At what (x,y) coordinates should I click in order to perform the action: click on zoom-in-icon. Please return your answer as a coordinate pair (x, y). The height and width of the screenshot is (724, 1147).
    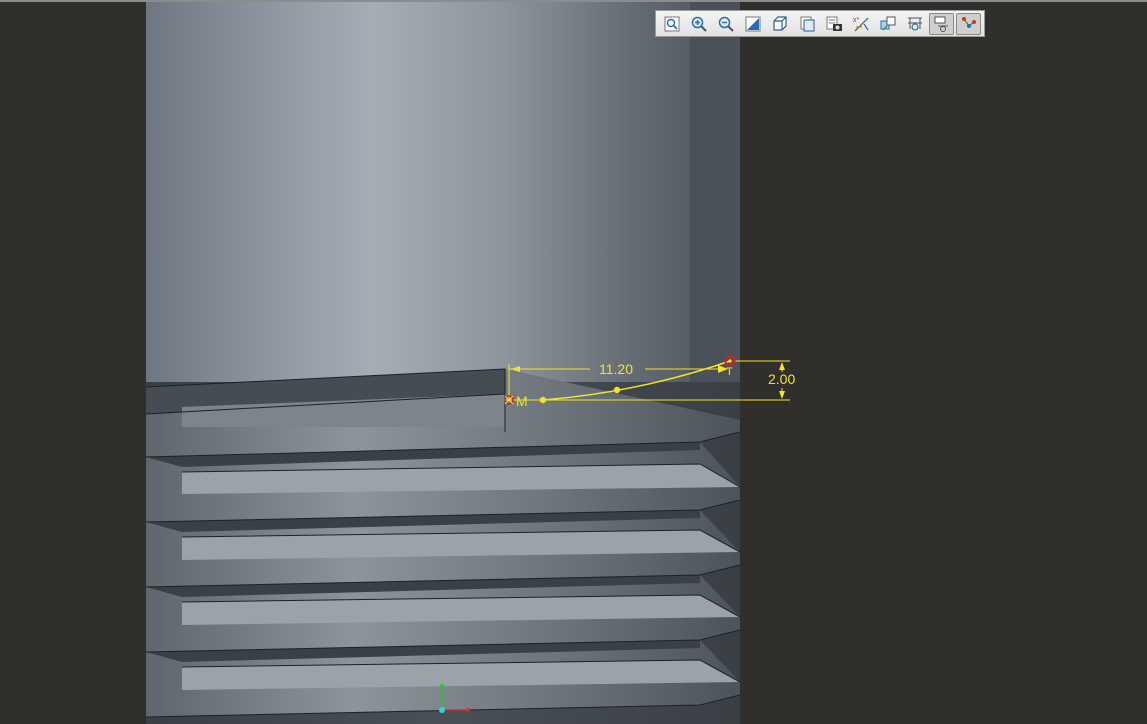
    Looking at the image, I should click on (699, 24).